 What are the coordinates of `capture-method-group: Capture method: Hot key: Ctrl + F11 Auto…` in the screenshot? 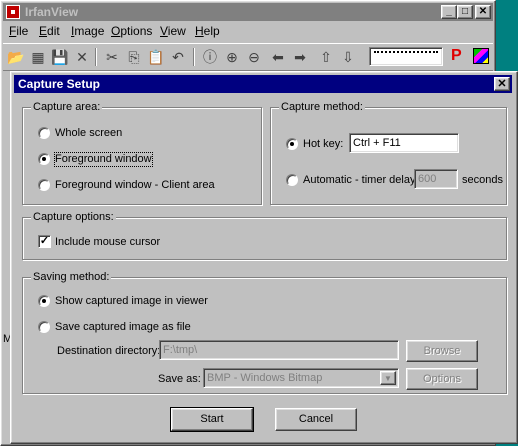 It's located at (388, 153).